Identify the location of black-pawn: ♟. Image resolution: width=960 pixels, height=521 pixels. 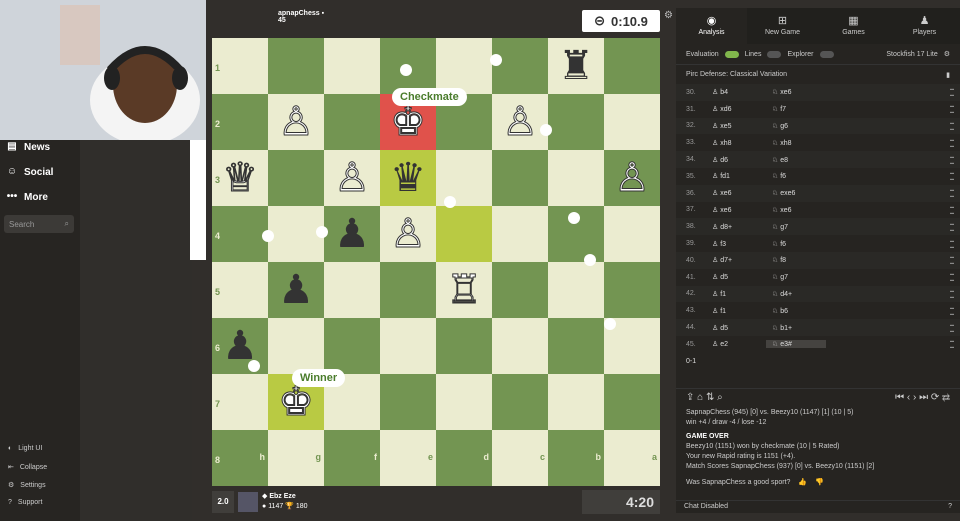
(296, 290).